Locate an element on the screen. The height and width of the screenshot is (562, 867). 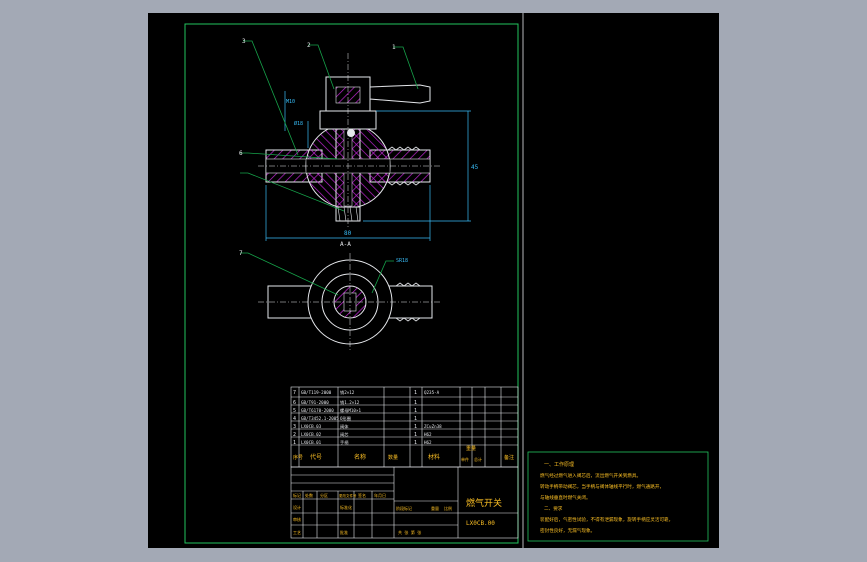
bom-code: LX0CB.02 is located at coordinates (311, 434).